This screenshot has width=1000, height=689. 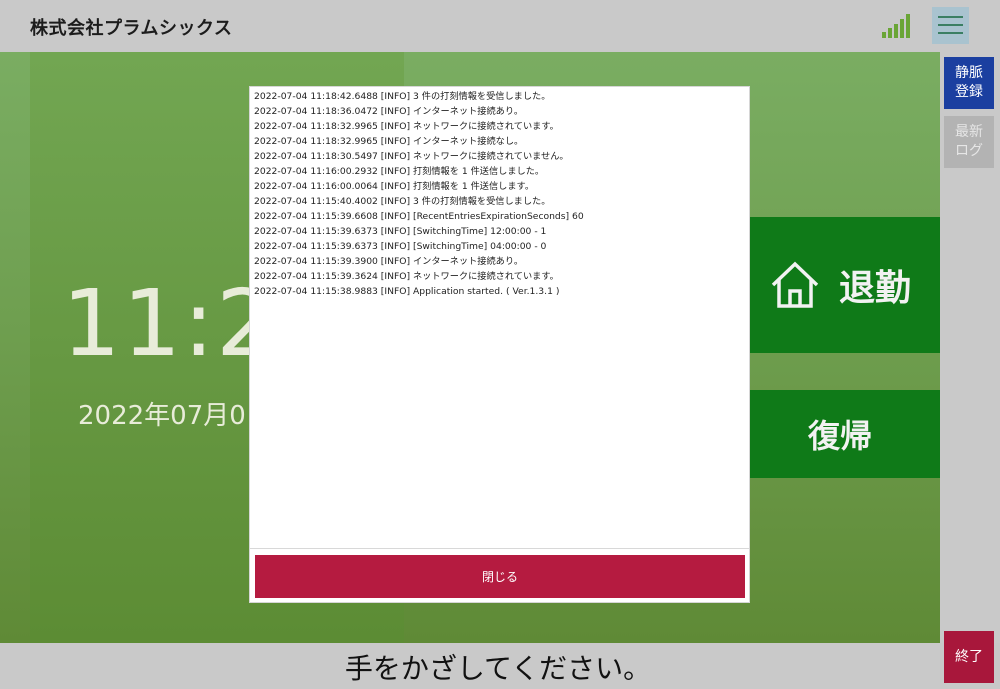 I want to click on footer-bar: 手をかざしてください。, so click(x=470, y=666).